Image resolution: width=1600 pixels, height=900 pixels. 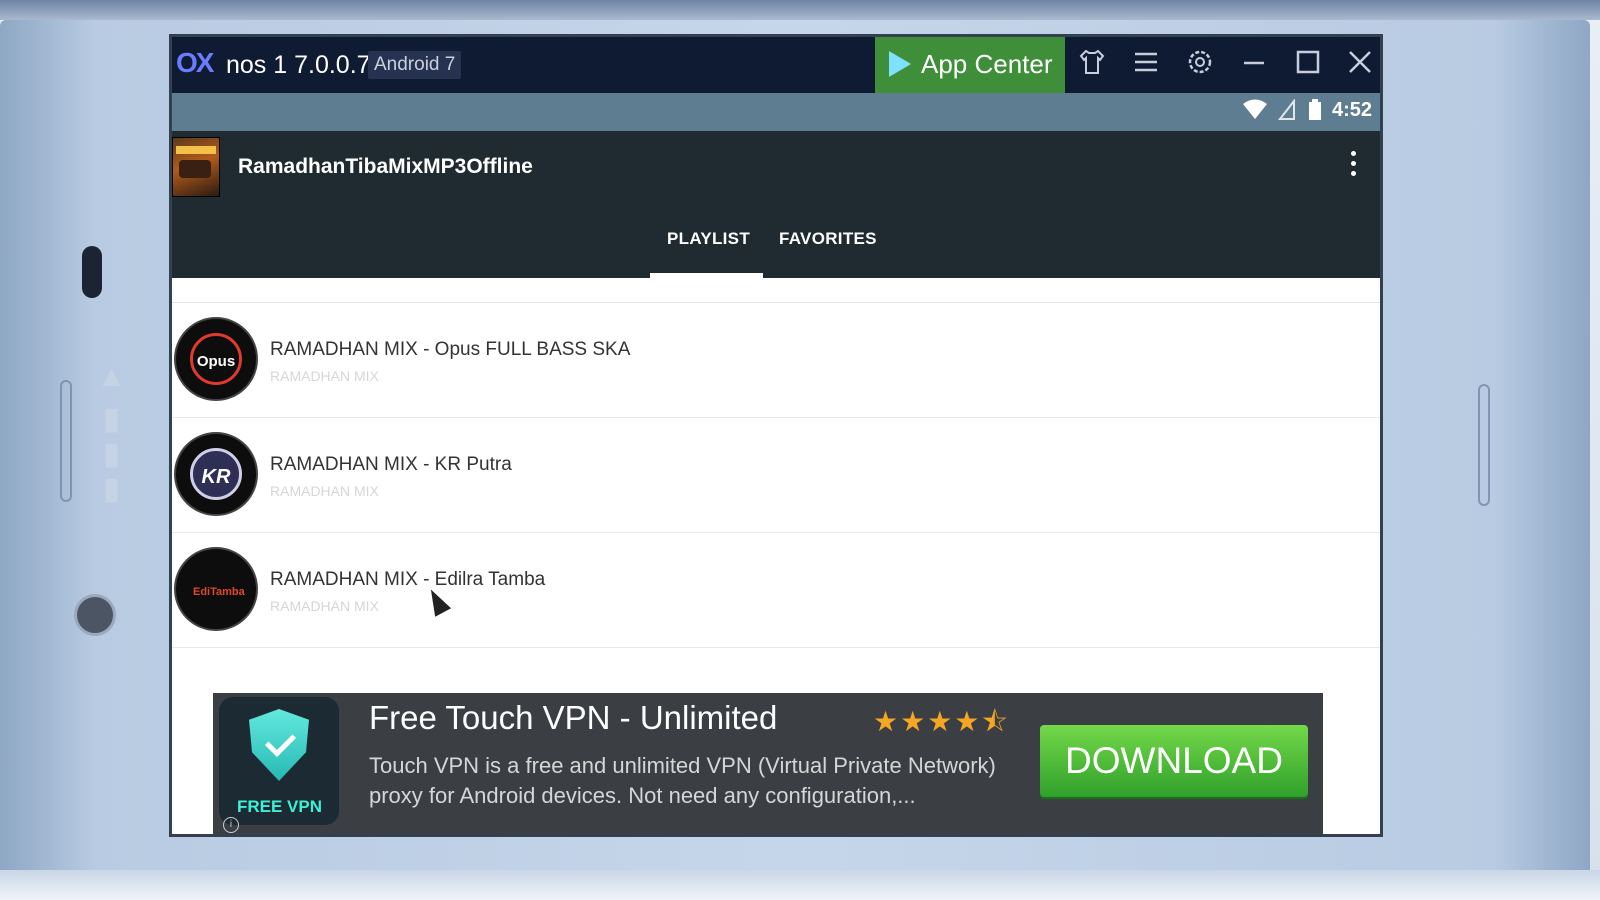 I want to click on ad-info-icon: i, so click(x=231, y=825).